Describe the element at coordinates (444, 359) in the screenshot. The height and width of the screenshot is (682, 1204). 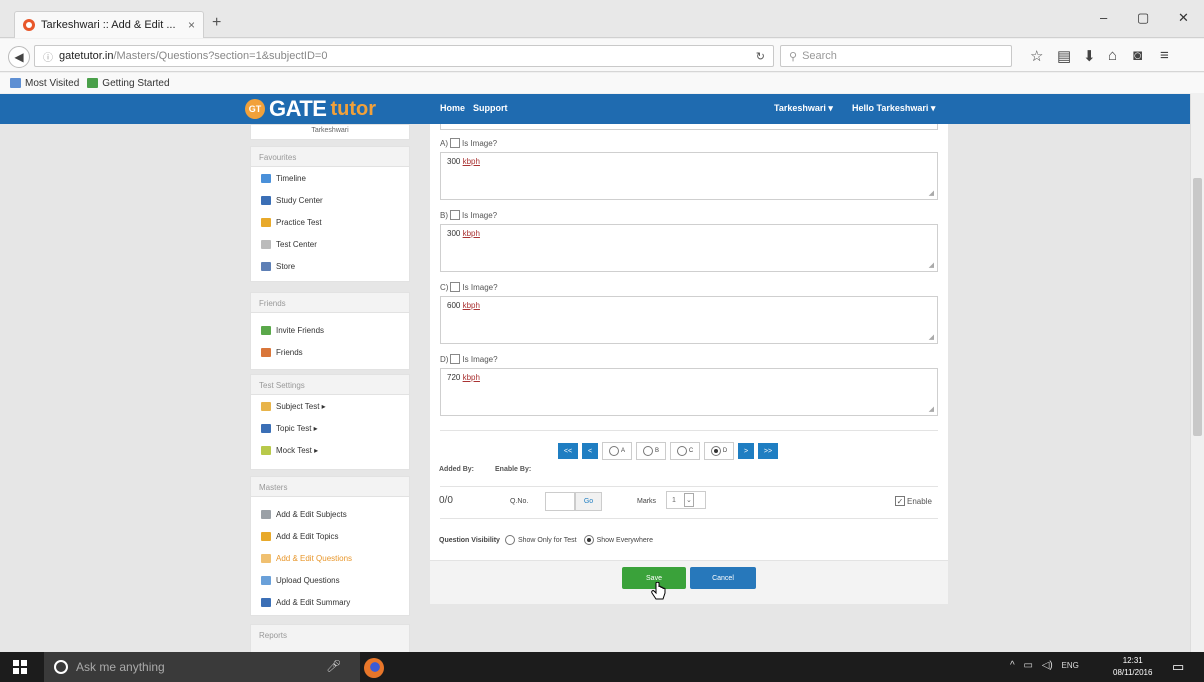
I see `option-letter: D)` at that location.